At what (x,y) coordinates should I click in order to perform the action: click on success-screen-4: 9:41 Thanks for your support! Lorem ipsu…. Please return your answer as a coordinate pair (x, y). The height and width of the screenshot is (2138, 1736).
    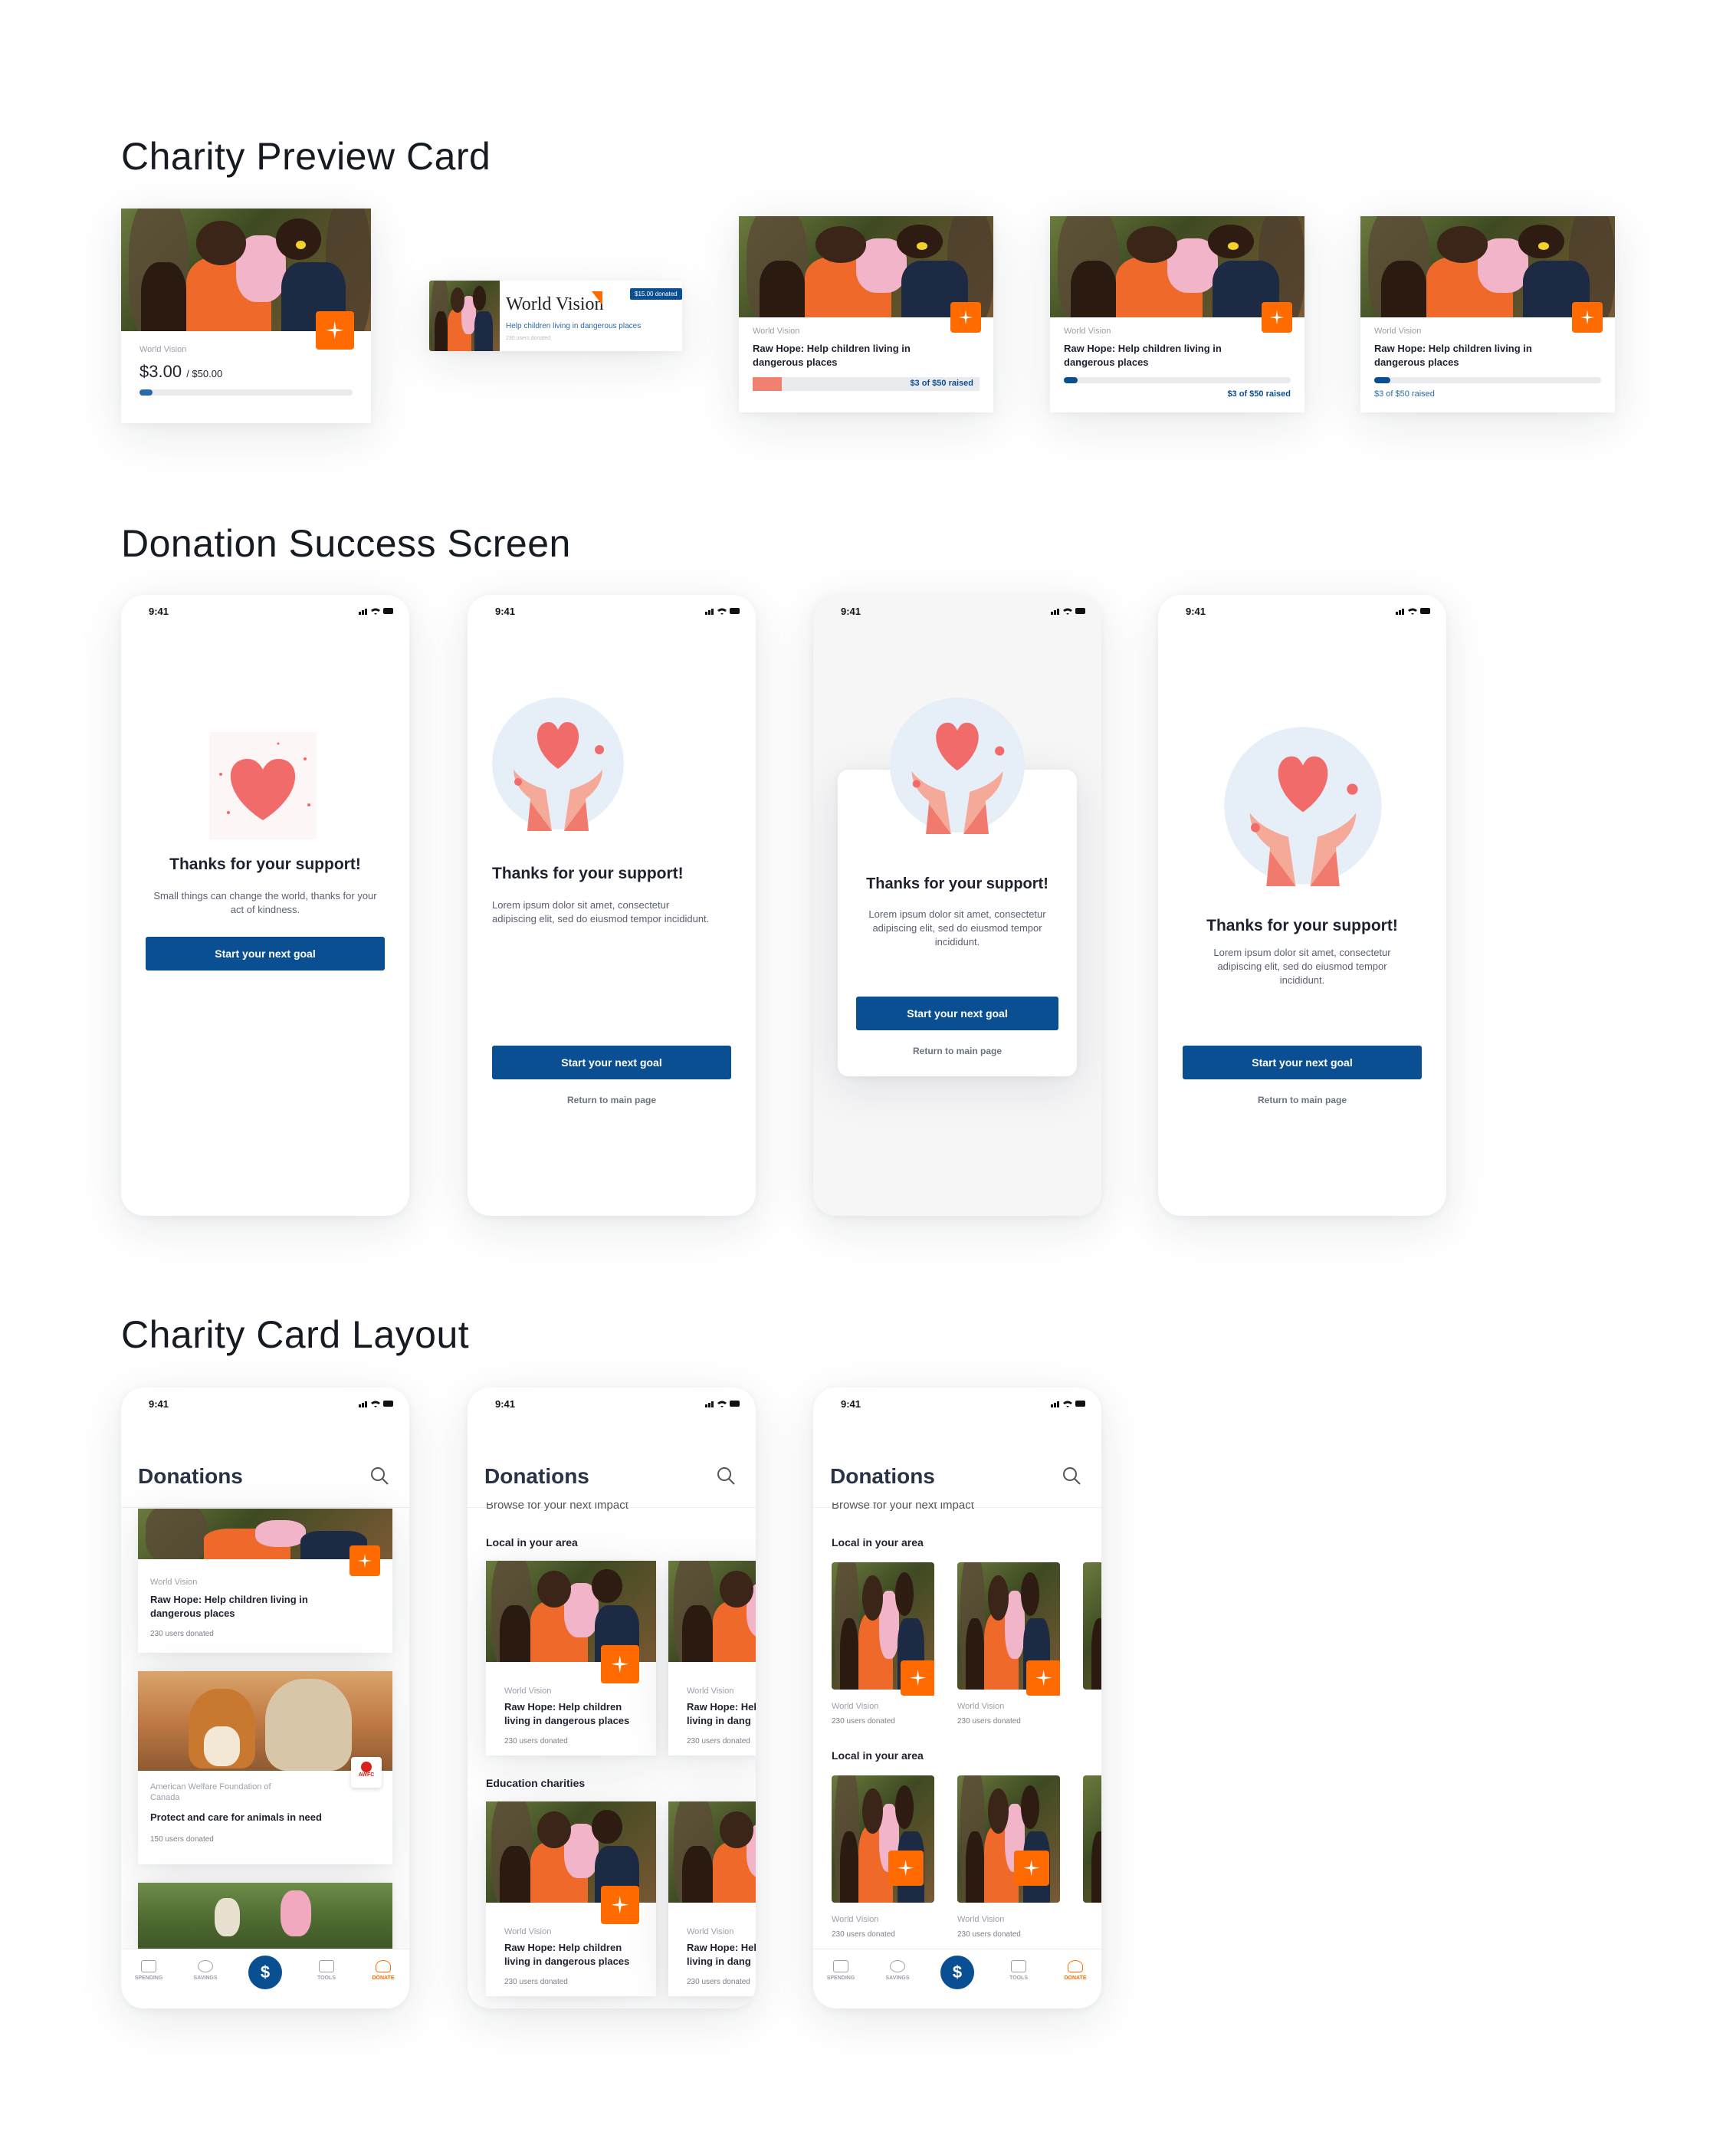
    Looking at the image, I should click on (1302, 905).